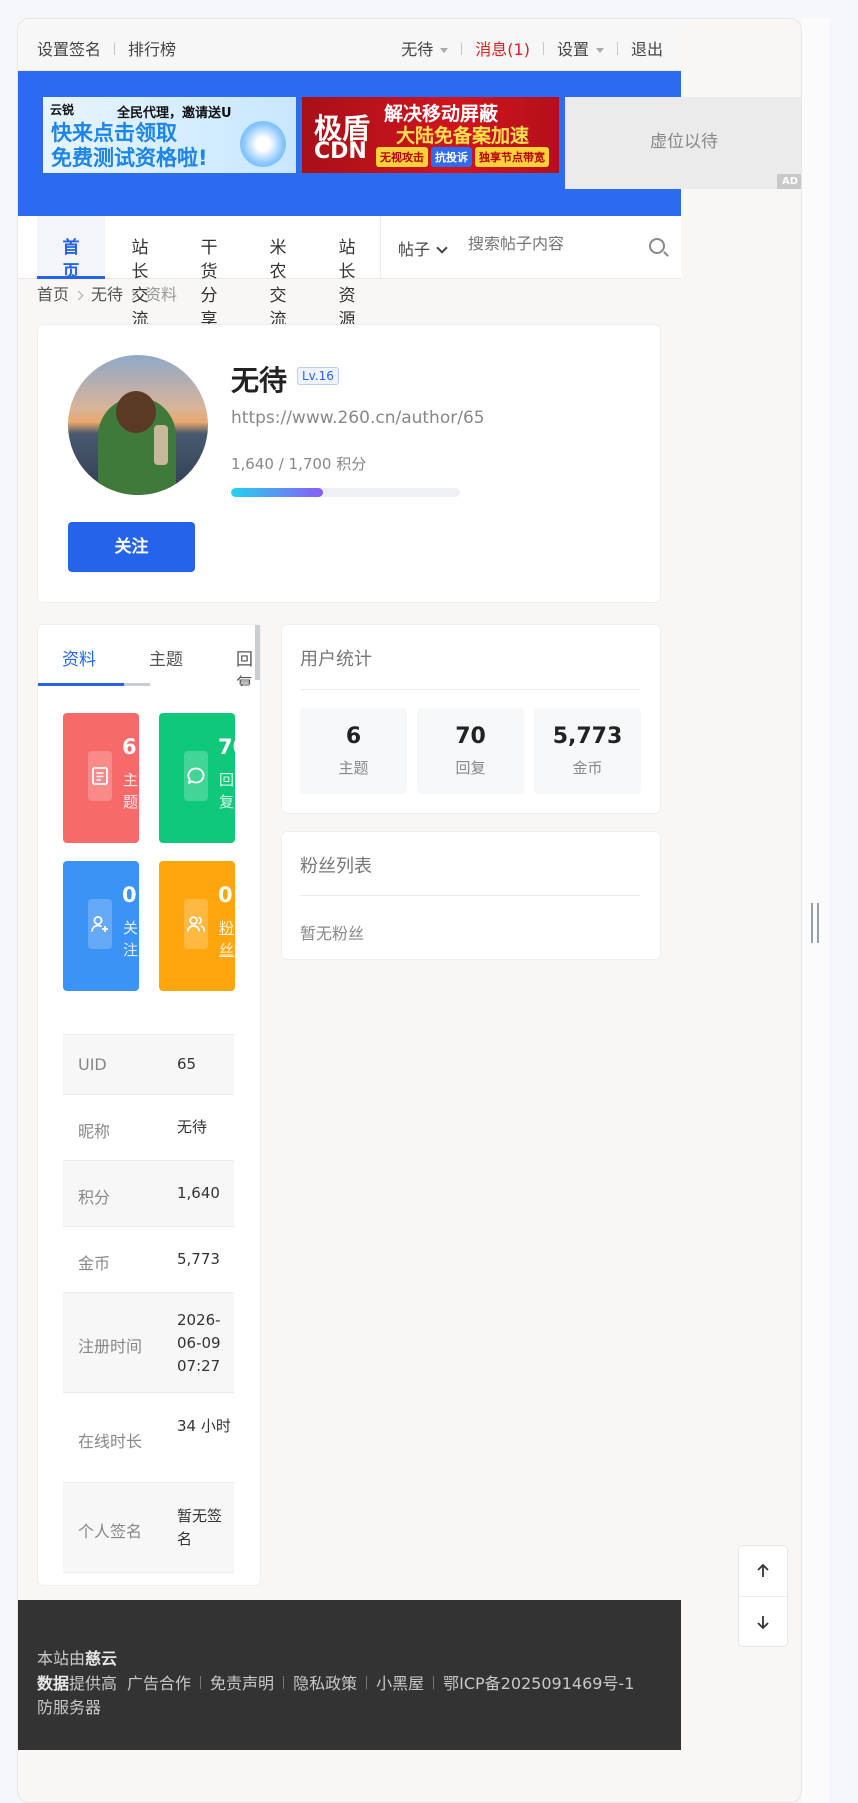  I want to click on profile-name: 无待, so click(259, 380).